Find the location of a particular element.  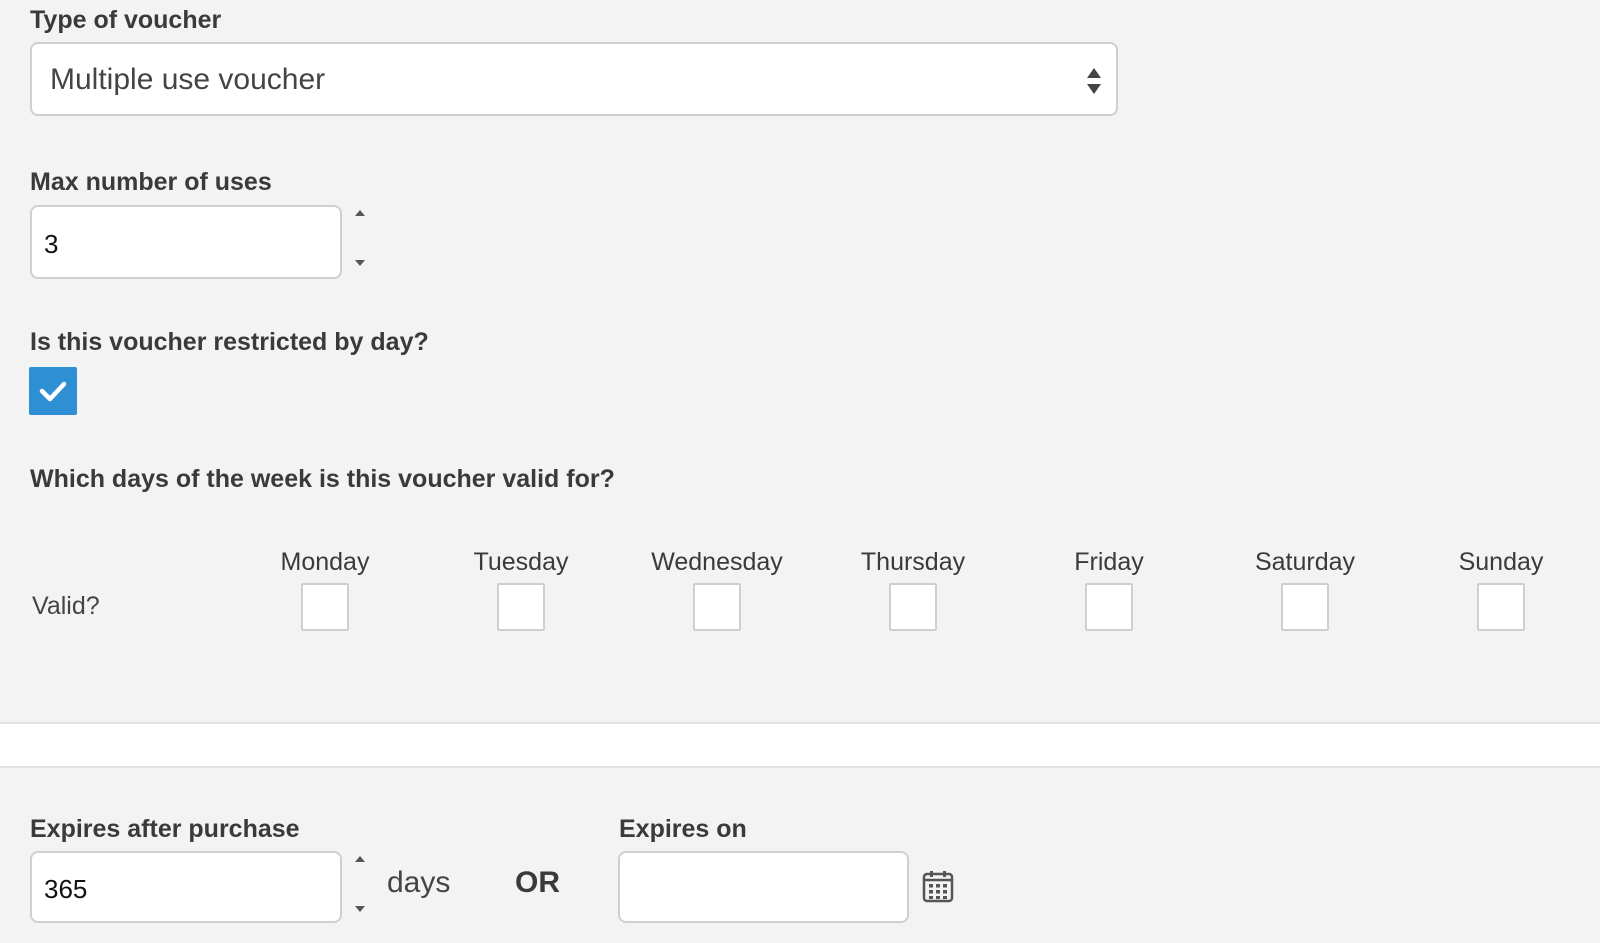

day-label-saturday: Saturday is located at coordinates (1305, 562).